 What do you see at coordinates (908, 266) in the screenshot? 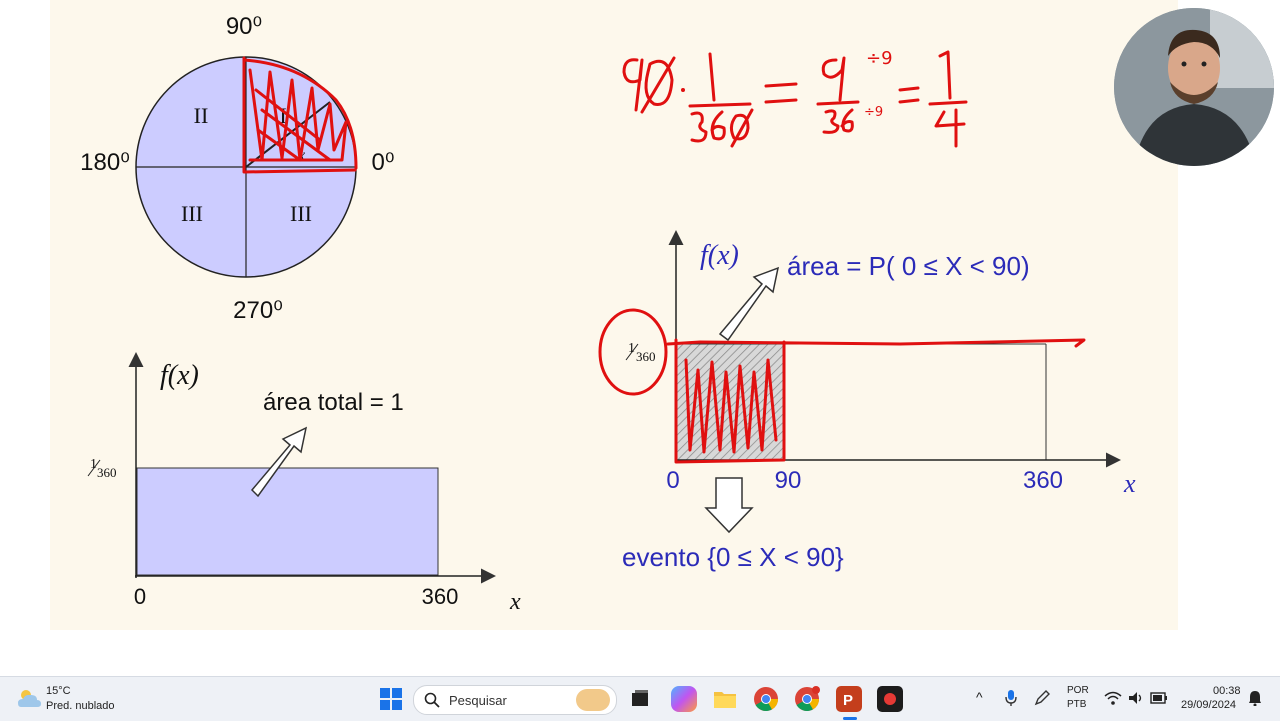
I see `right-area-label: área = P( 0 ≤ X < 90)` at bounding box center [908, 266].